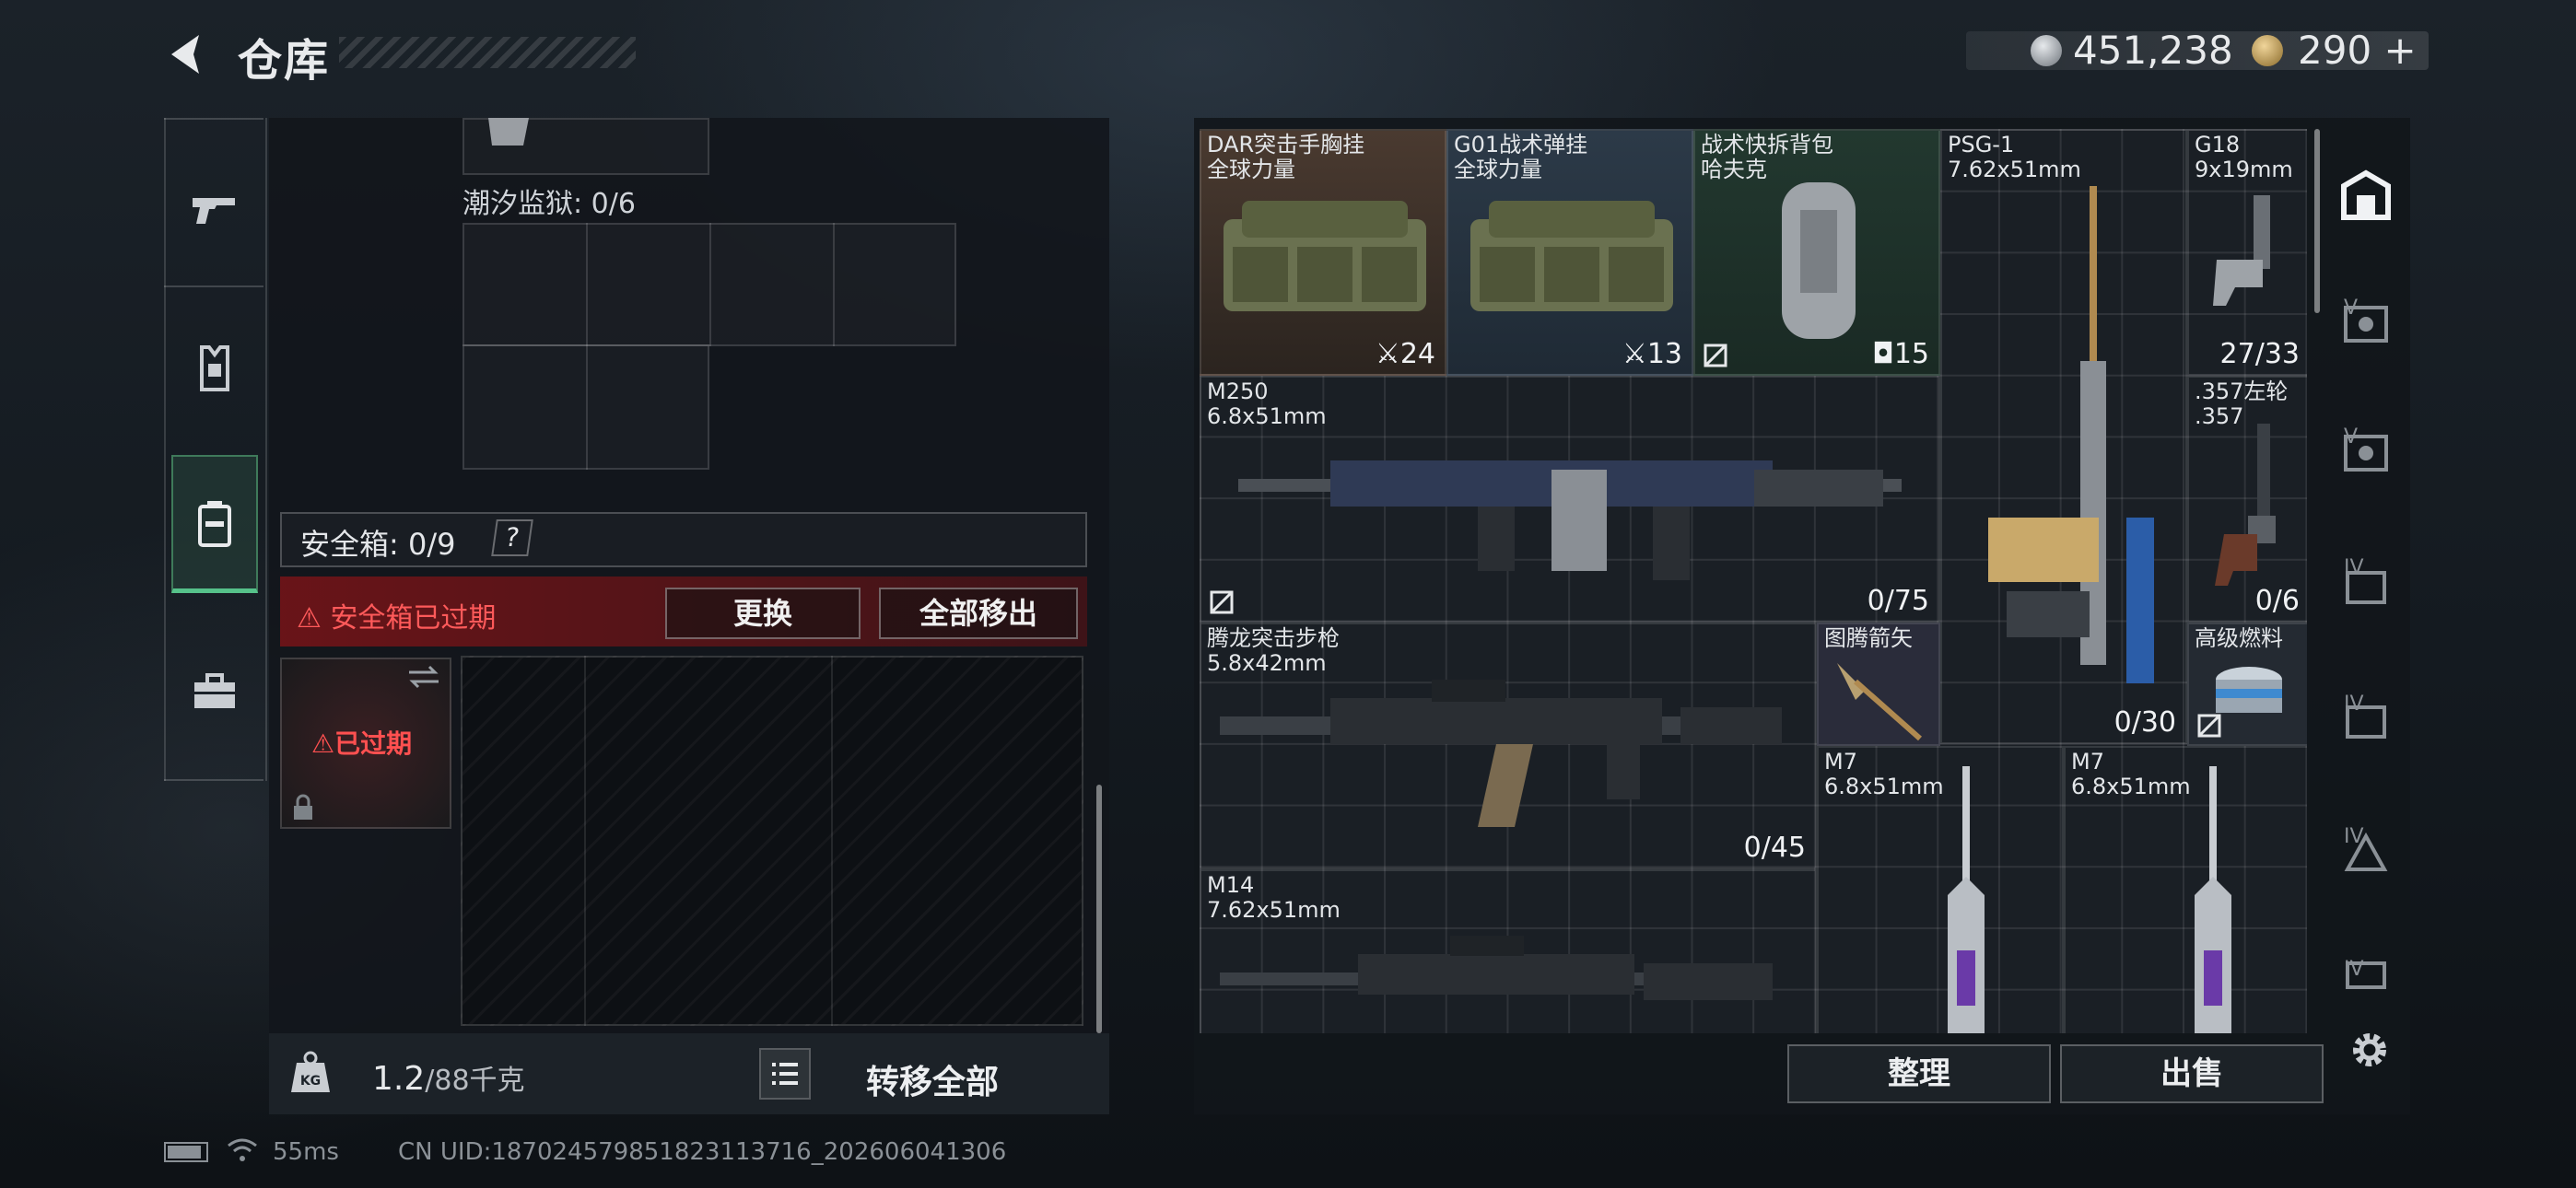 Image resolution: width=2576 pixels, height=1188 pixels. Describe the element at coordinates (1941, 889) in the screenshot. I see `item-m7-1: M7 6.8x51mm` at that location.